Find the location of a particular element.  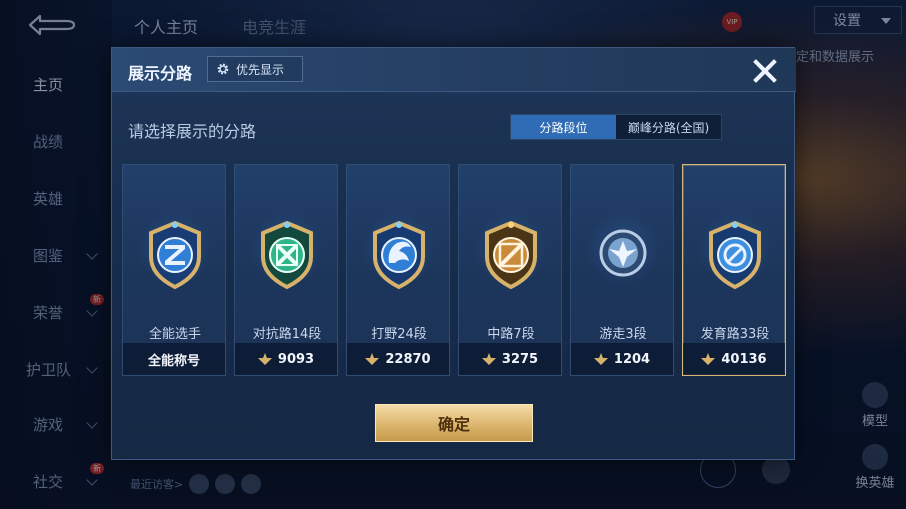

lane-footer: 3275 is located at coordinates (510, 359).